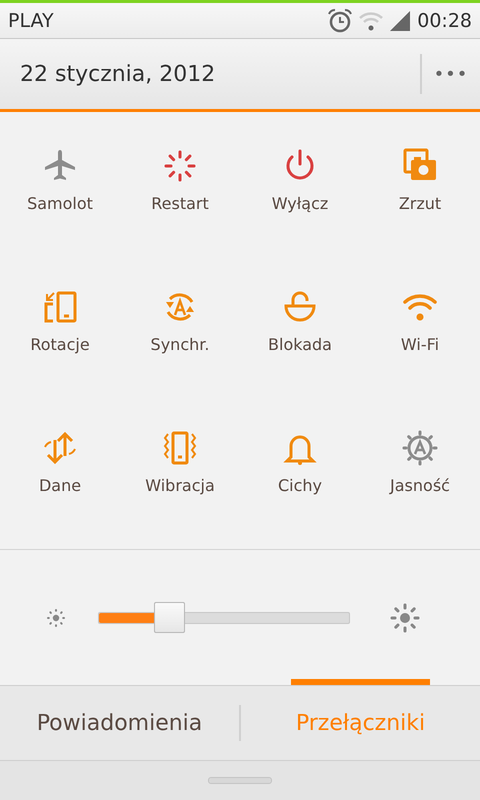 Image resolution: width=480 pixels, height=800 pixels. I want to click on date-text: 22 stycznia, 2012, so click(117, 74).